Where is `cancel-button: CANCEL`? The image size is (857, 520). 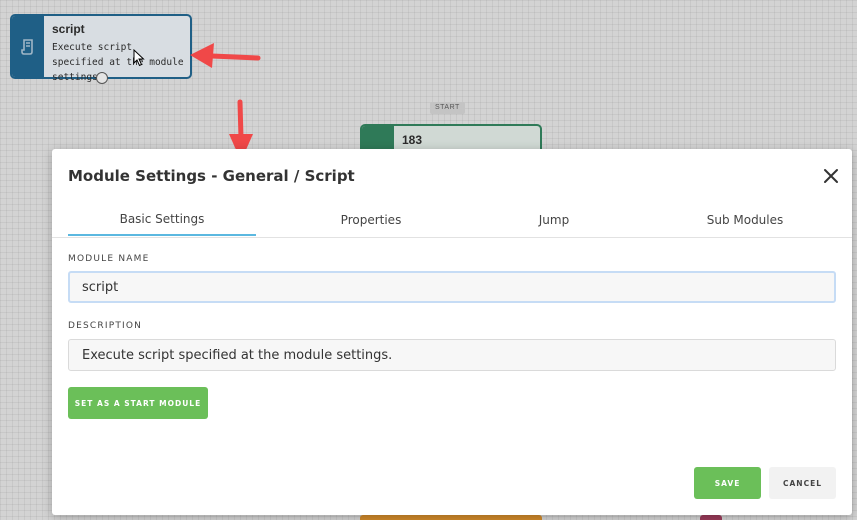
cancel-button: CANCEL is located at coordinates (802, 483).